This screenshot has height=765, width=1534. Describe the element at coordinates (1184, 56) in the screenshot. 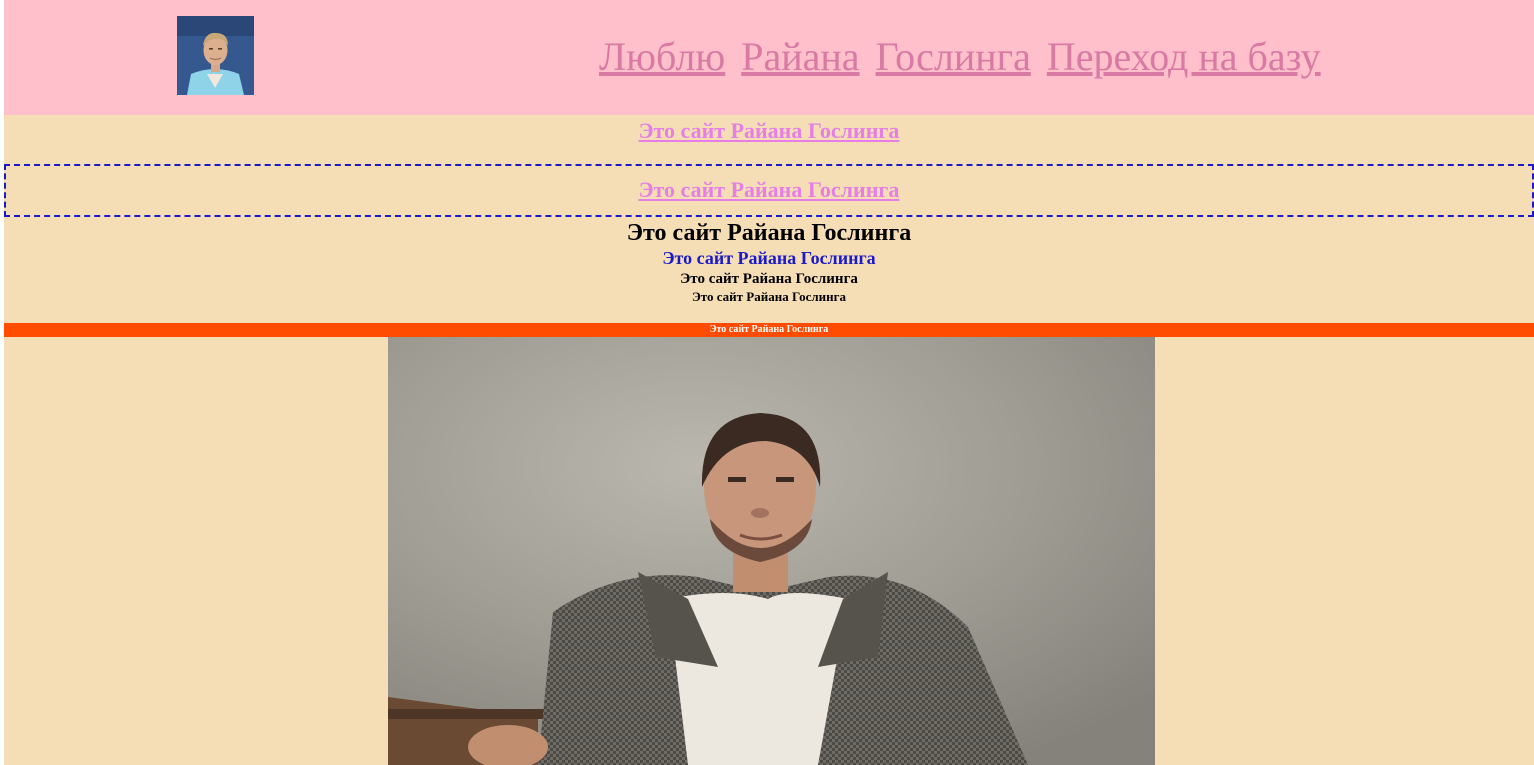

I see `nav-link-to-base: Переход на базу` at that location.